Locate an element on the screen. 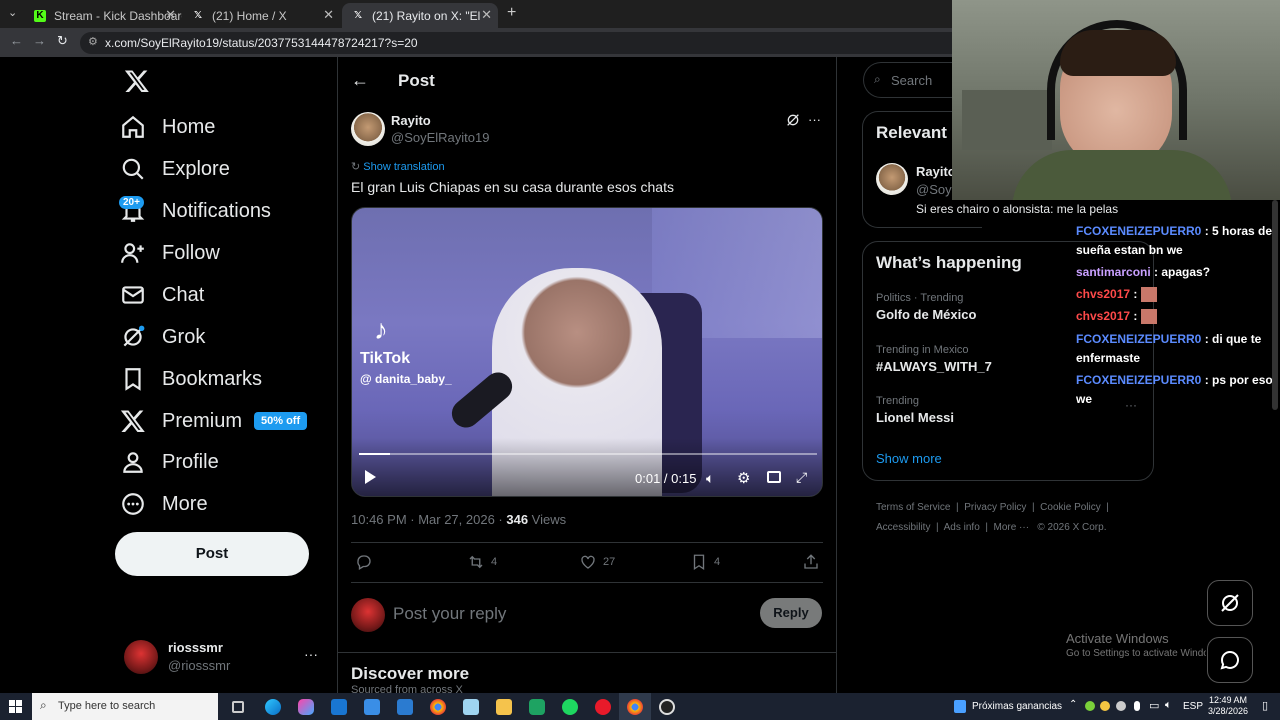  scrollbar is located at coordinates (1275, 305).